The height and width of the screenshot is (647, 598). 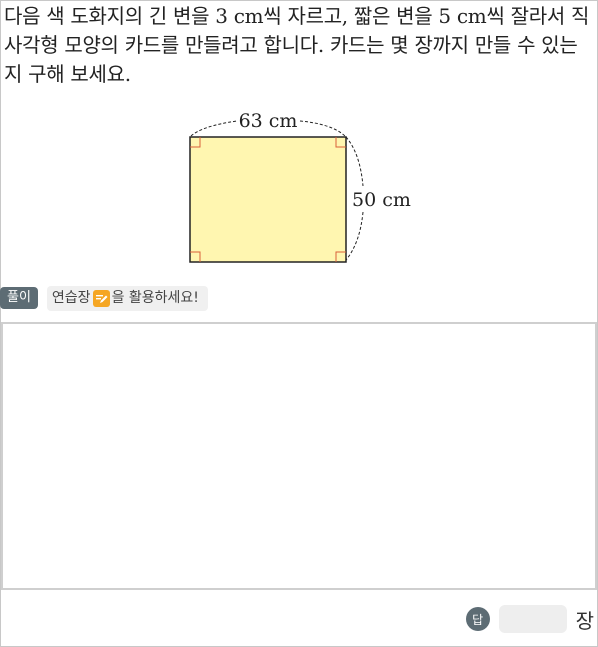 What do you see at coordinates (381, 200) in the screenshot?
I see `height-label: 50 cm` at bounding box center [381, 200].